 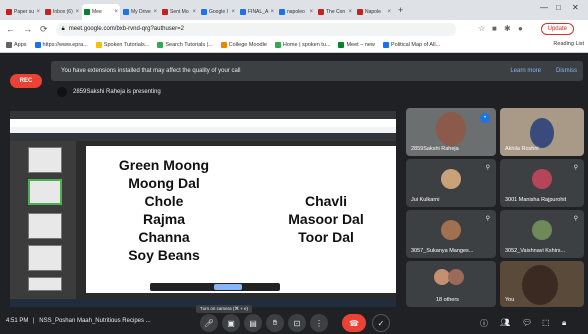 I want to click on self-tile: You, so click(x=542, y=284).